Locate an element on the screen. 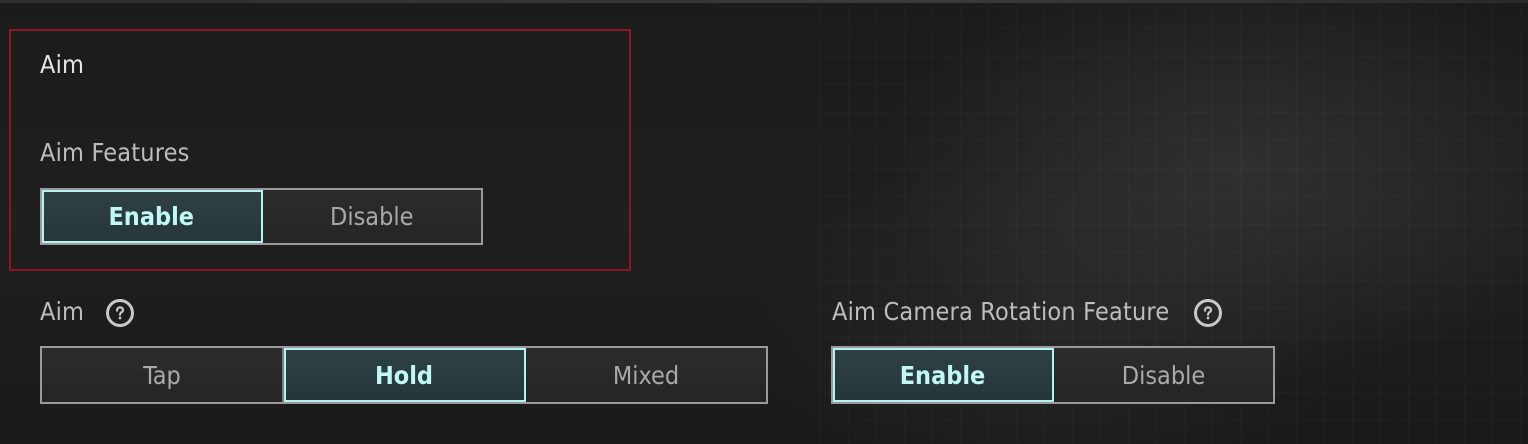  aim-features-toggle: Enable Disable is located at coordinates (261, 216).